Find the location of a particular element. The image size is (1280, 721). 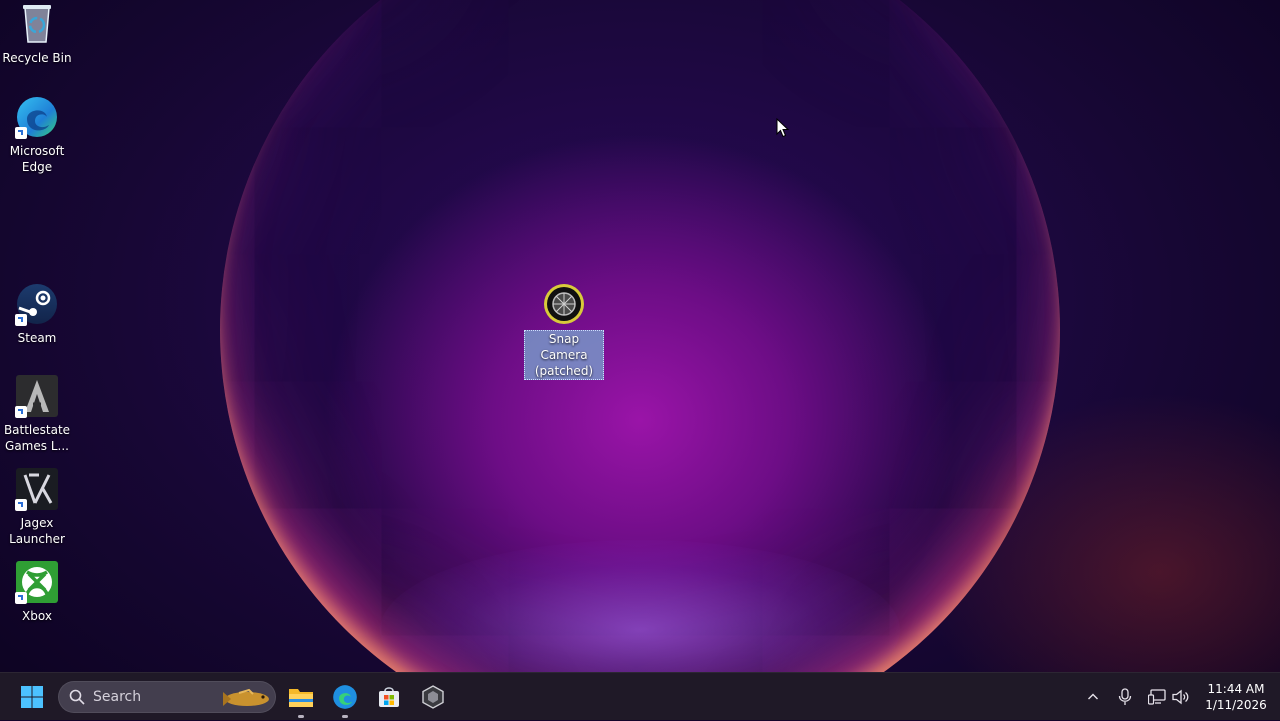

volume-icon is located at coordinates (1180, 697).